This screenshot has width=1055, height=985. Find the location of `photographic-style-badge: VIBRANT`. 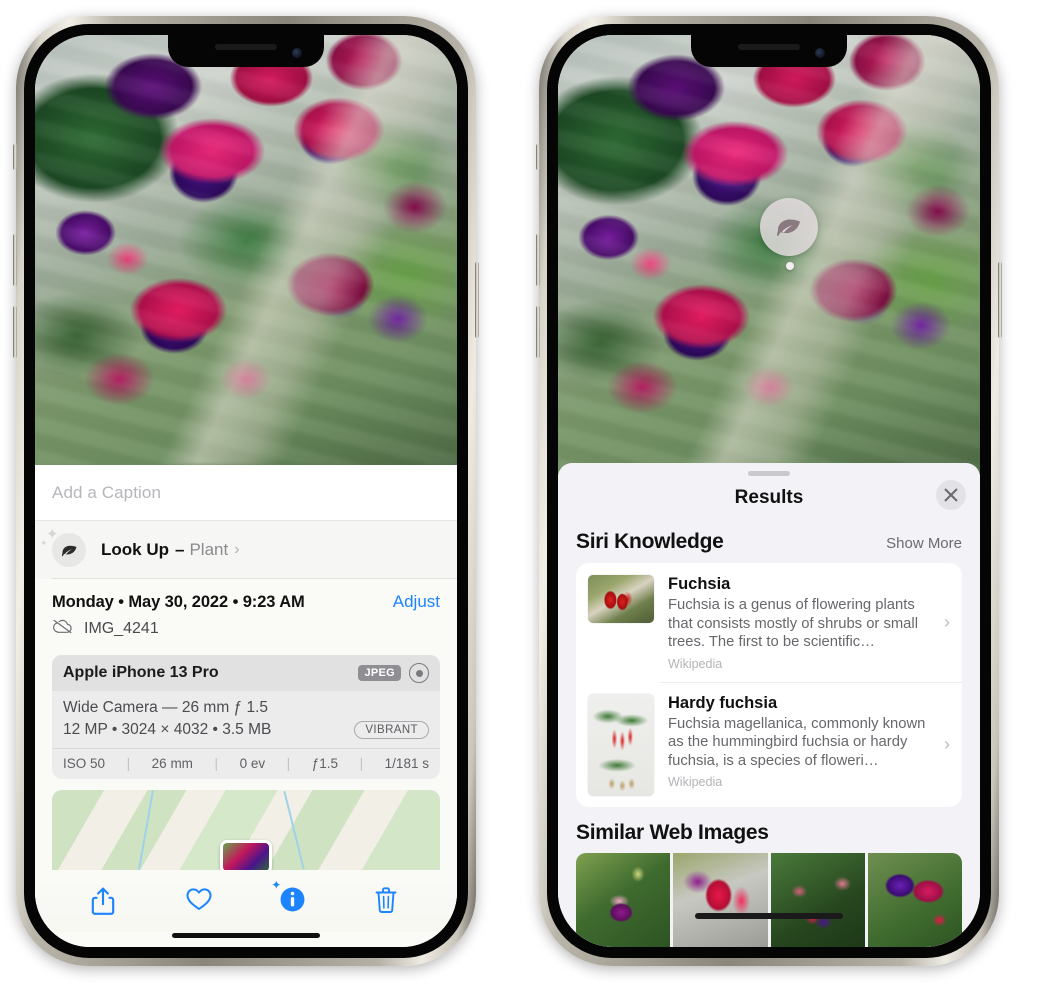

photographic-style-badge: VIBRANT is located at coordinates (391, 730).